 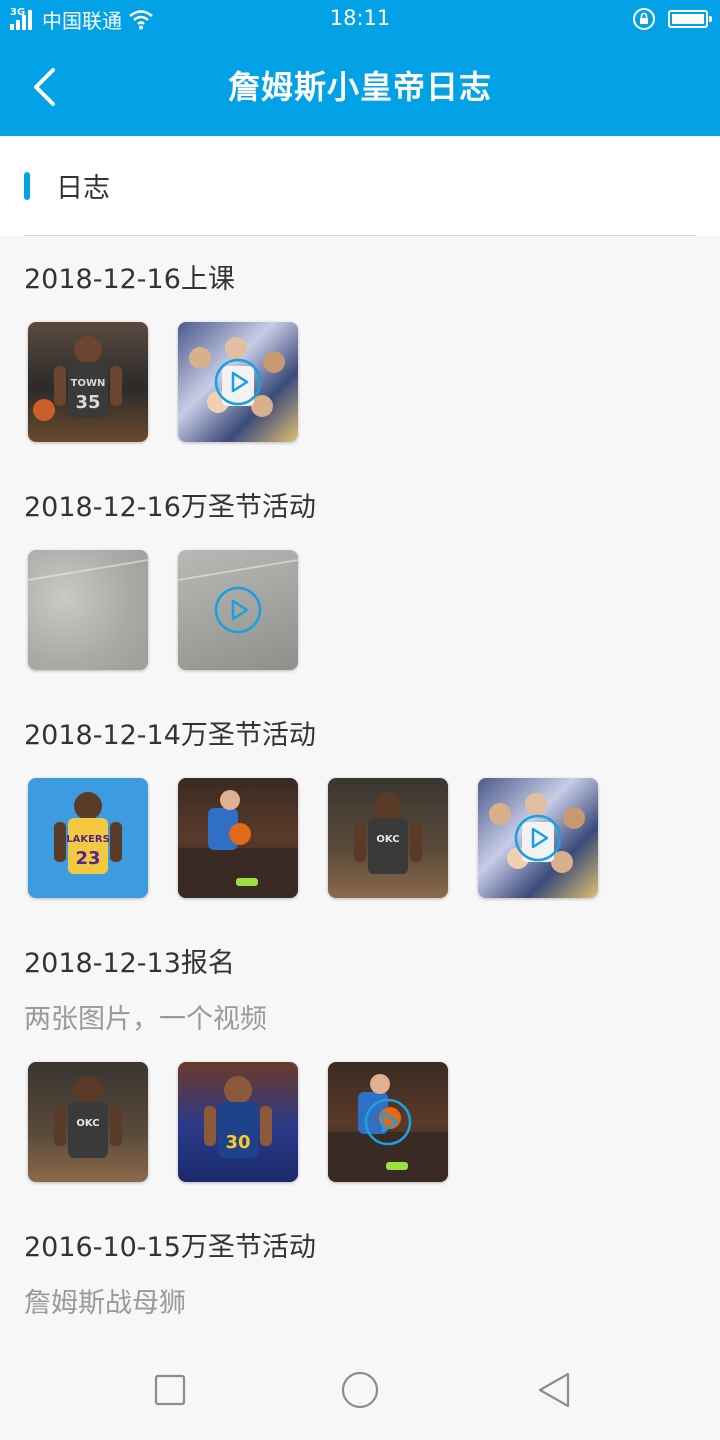 I want to click on battery-fill, so click(x=688, y=19).